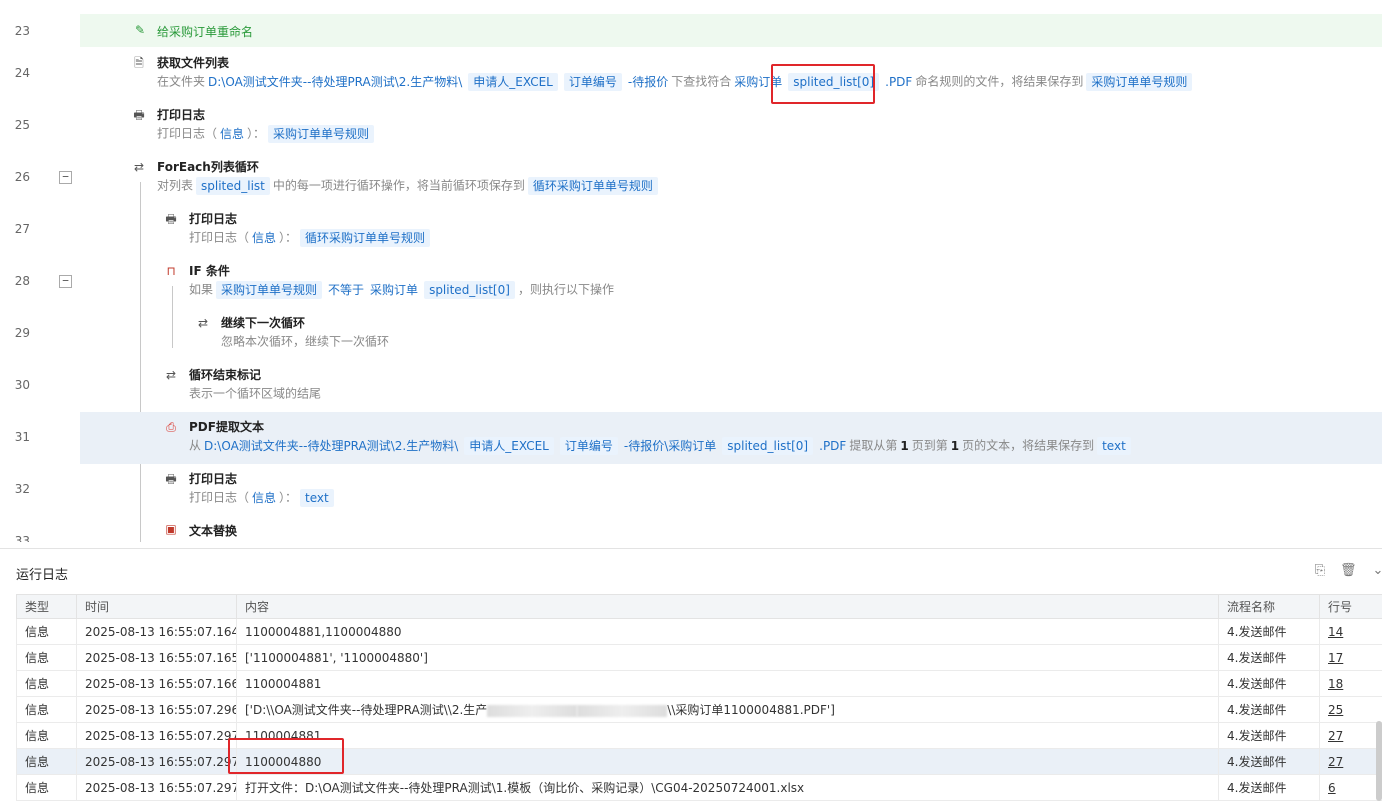 The height and width of the screenshot is (801, 1382). What do you see at coordinates (15, 385) in the screenshot?
I see `line-number: 30` at bounding box center [15, 385].